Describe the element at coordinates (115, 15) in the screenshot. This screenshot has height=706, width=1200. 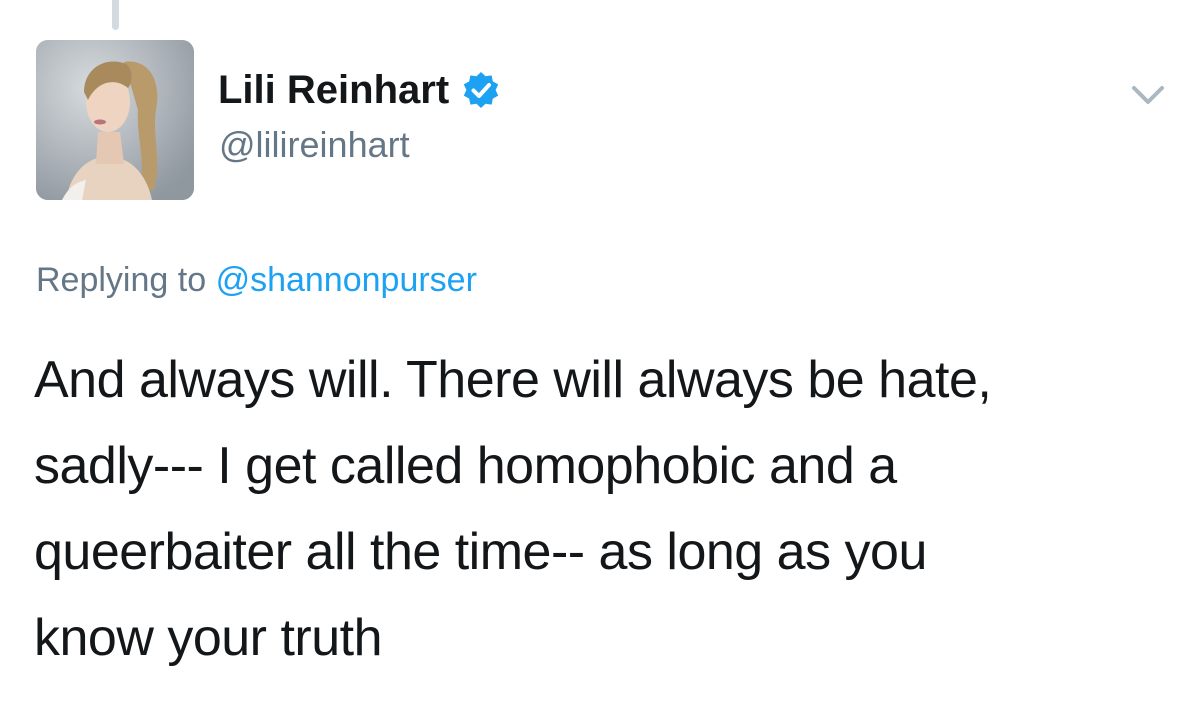
I see `thread-connector-line` at that location.